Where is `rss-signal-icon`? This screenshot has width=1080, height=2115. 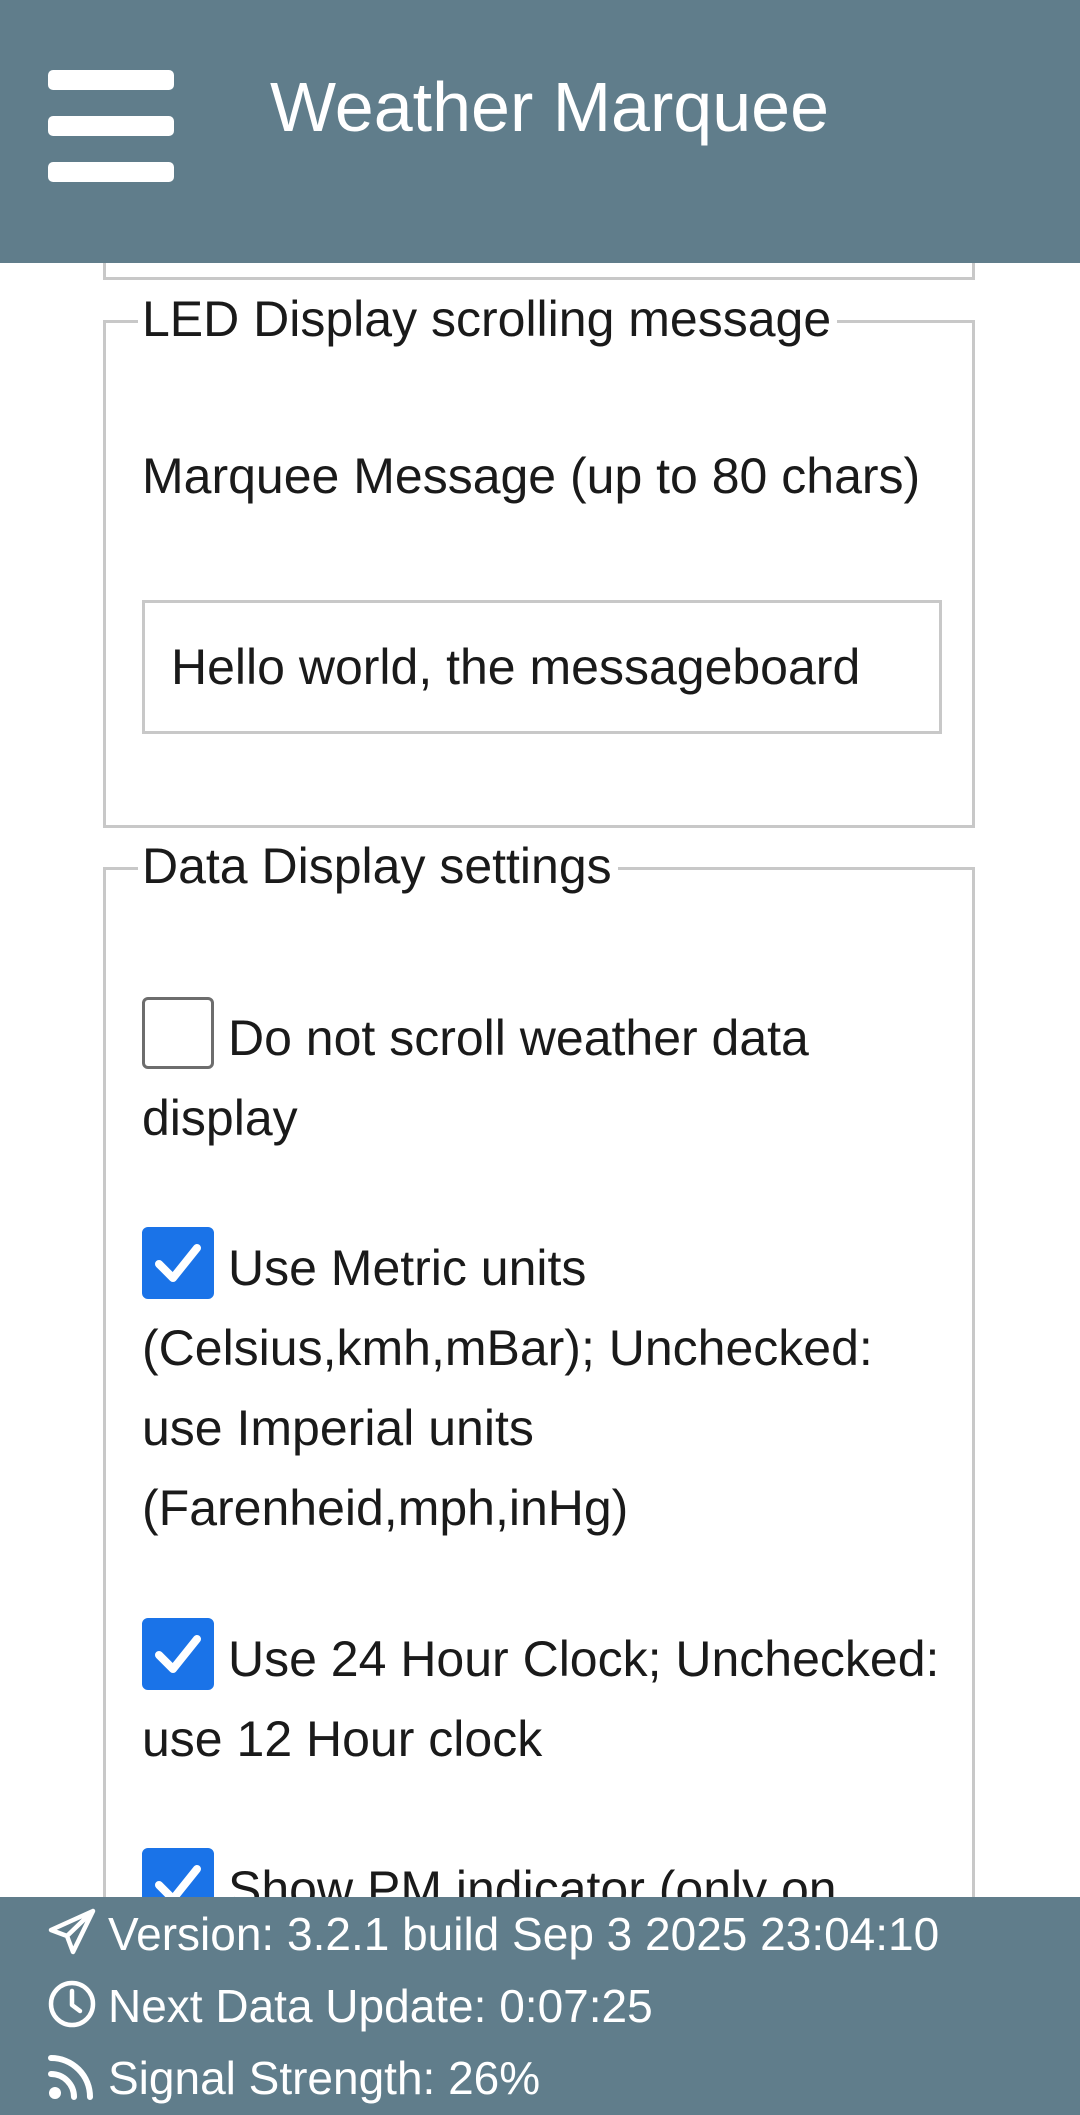 rss-signal-icon is located at coordinates (70, 2077).